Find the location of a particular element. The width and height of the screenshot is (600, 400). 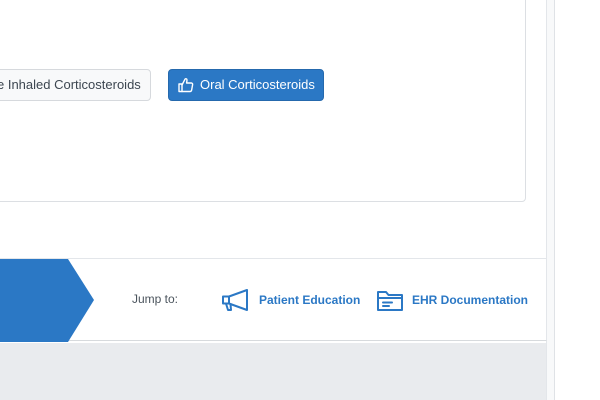

thumbs-up-icon is located at coordinates (186, 85).